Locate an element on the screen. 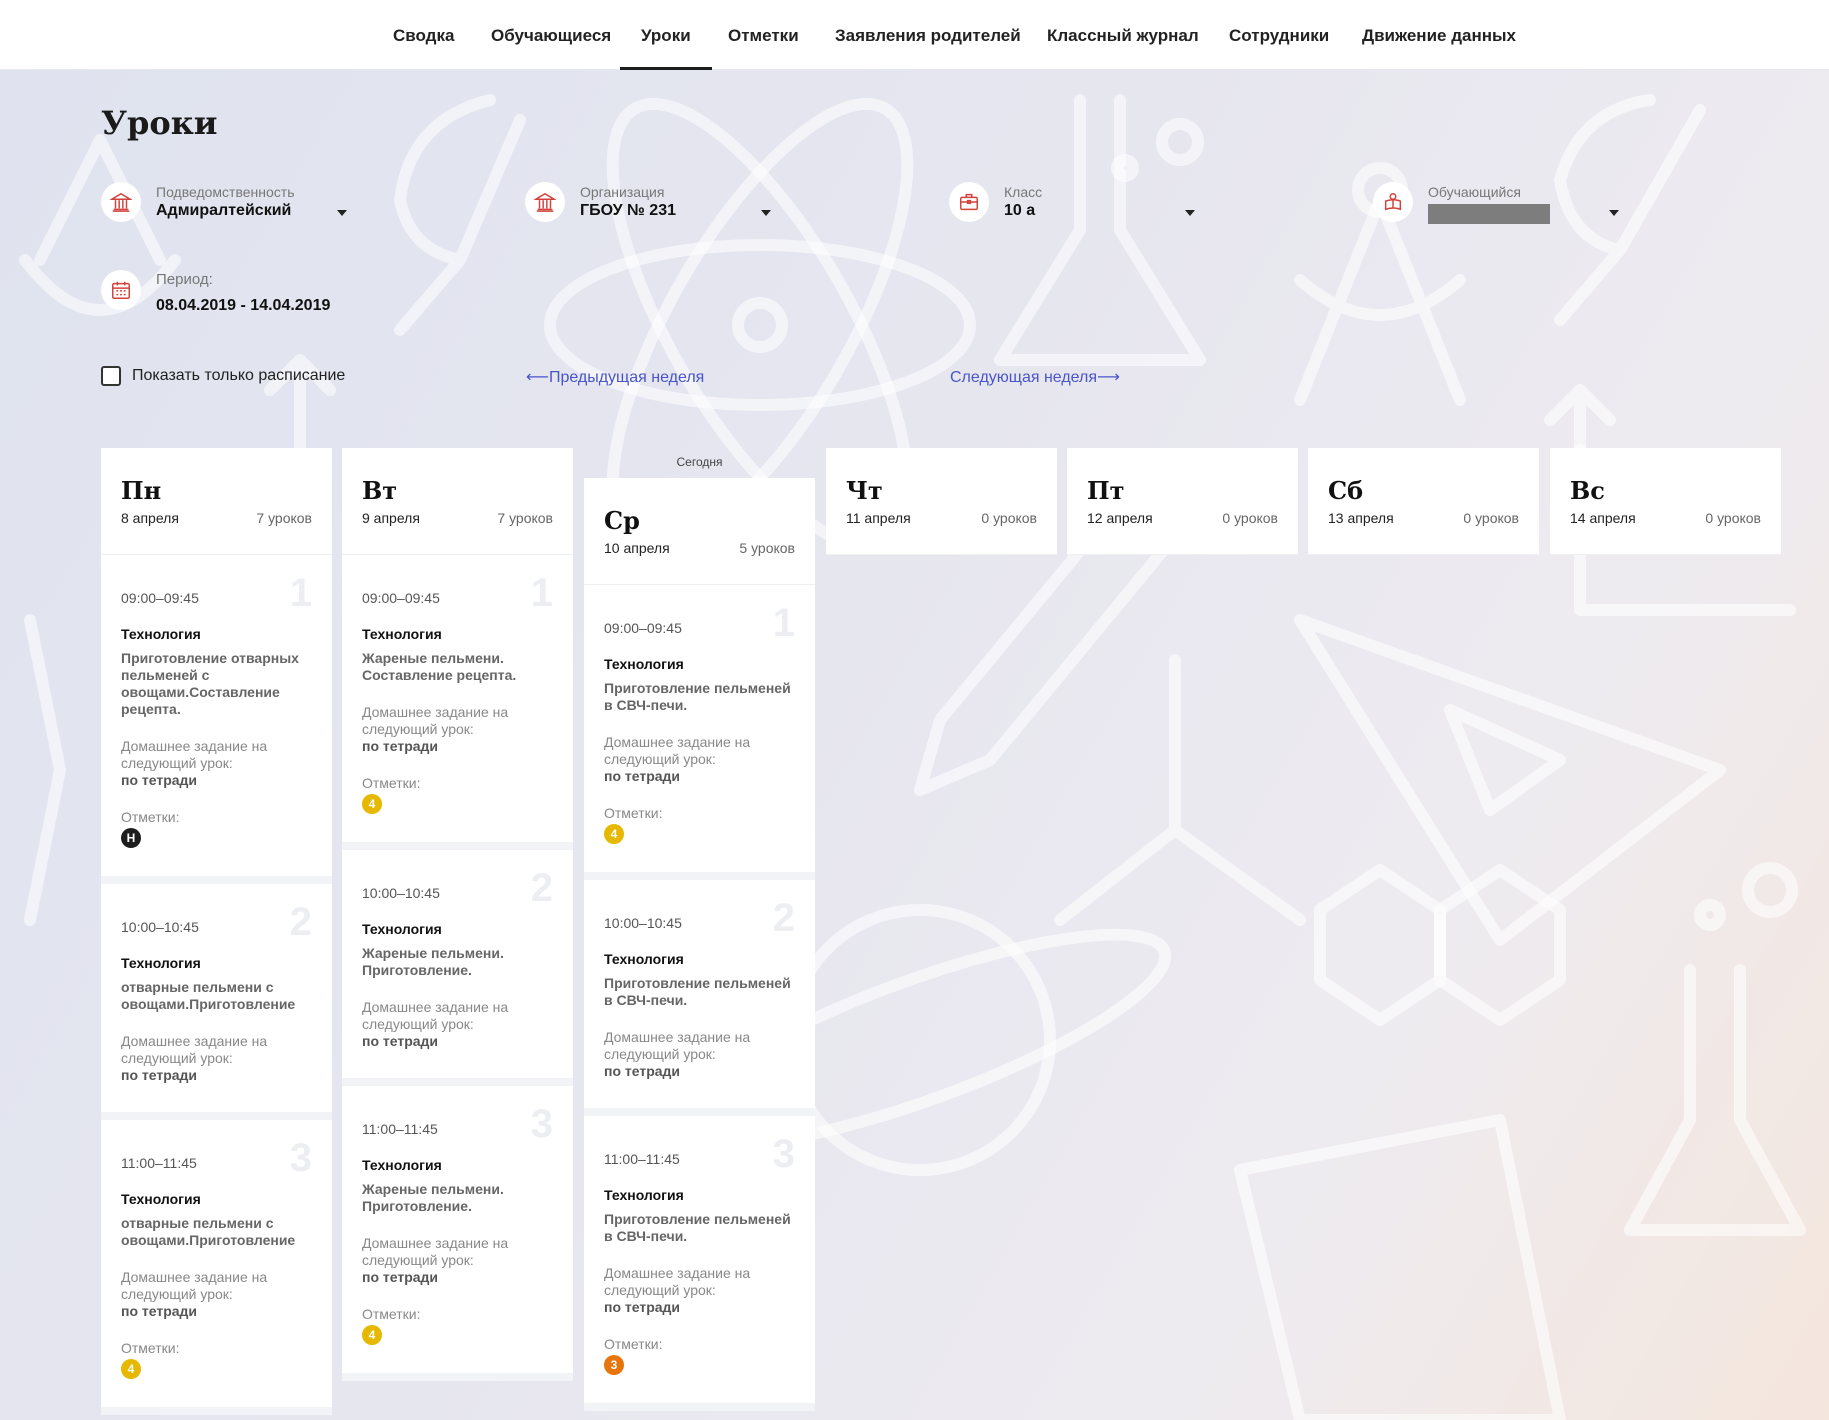 The width and height of the screenshot is (1829, 1420). day-date: 14 апреля is located at coordinates (1603, 518).